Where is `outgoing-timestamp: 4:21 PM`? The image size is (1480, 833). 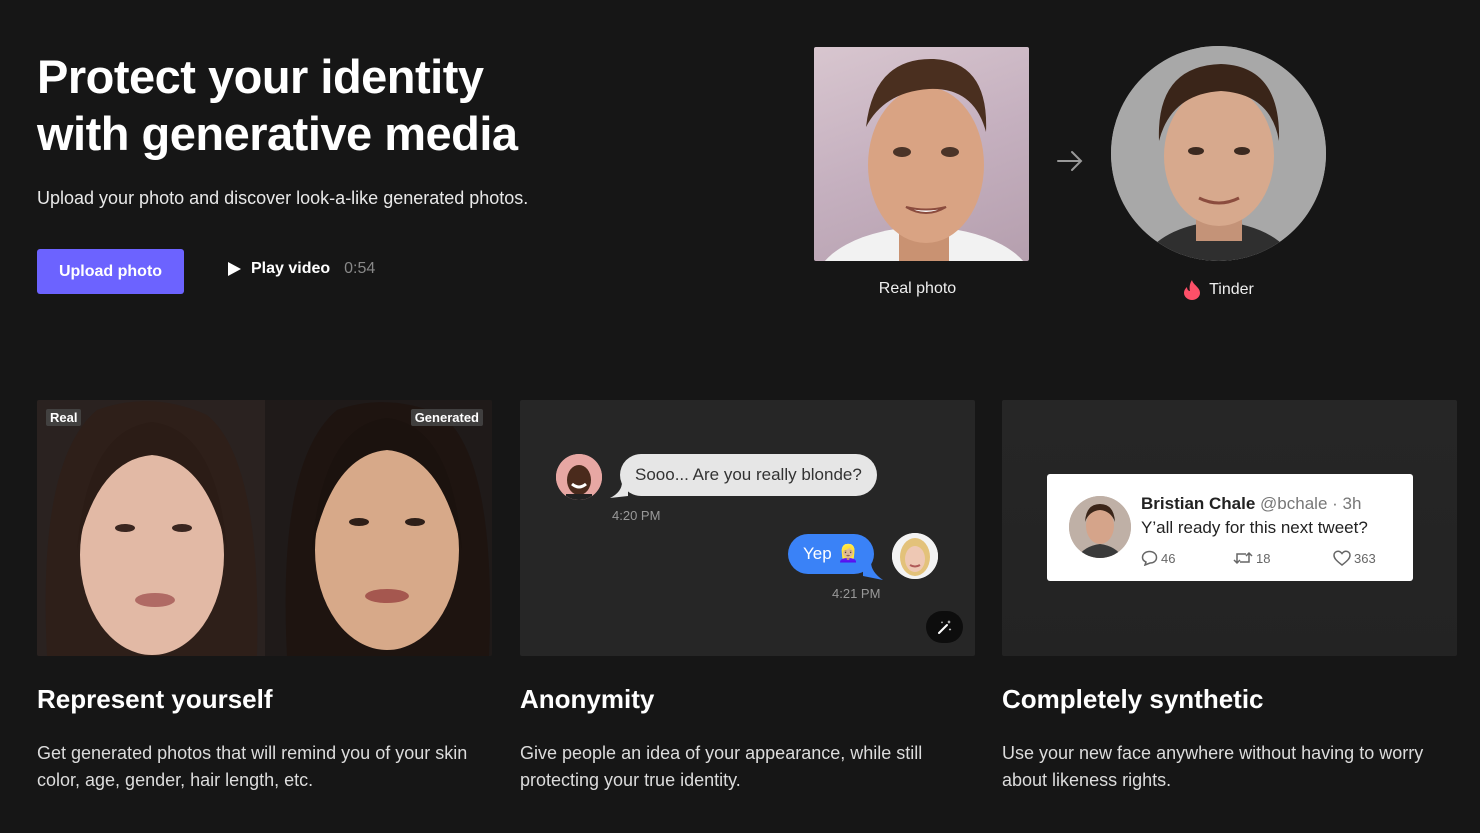 outgoing-timestamp: 4:21 PM is located at coordinates (856, 593).